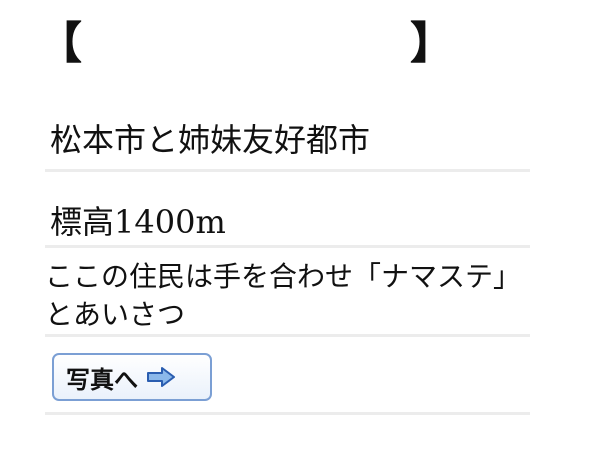 This screenshot has height=450, width=600. I want to click on header-bracket-right: 】, so click(432, 43).